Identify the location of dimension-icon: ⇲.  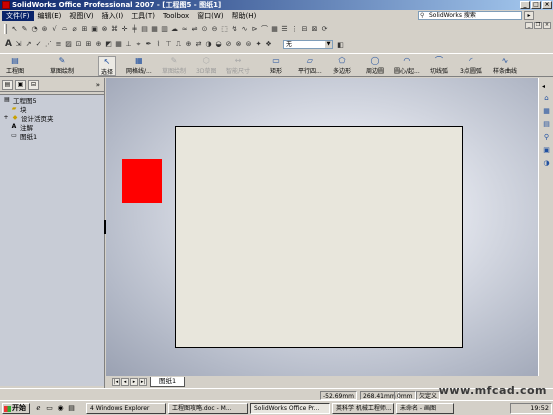
(18, 44).